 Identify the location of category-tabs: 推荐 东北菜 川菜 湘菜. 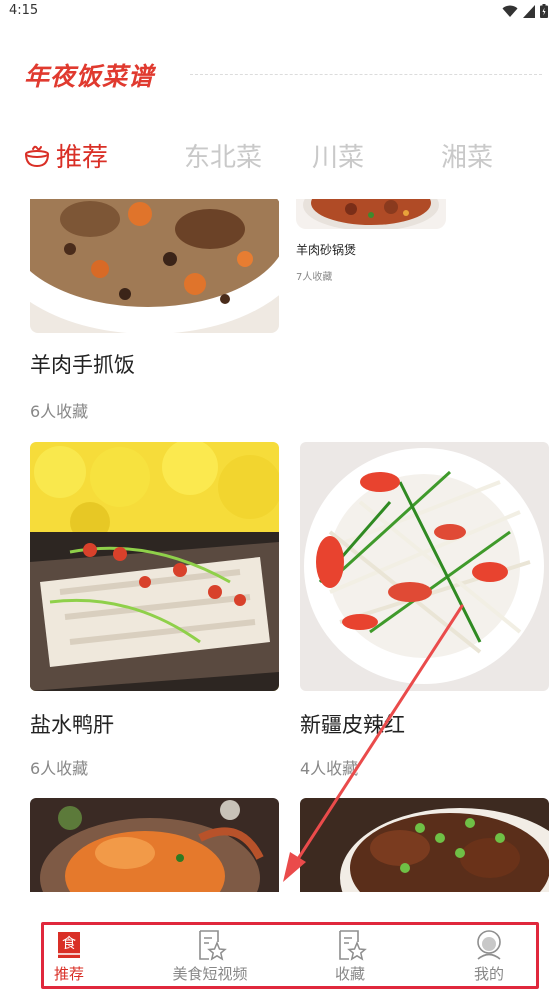
(280, 156).